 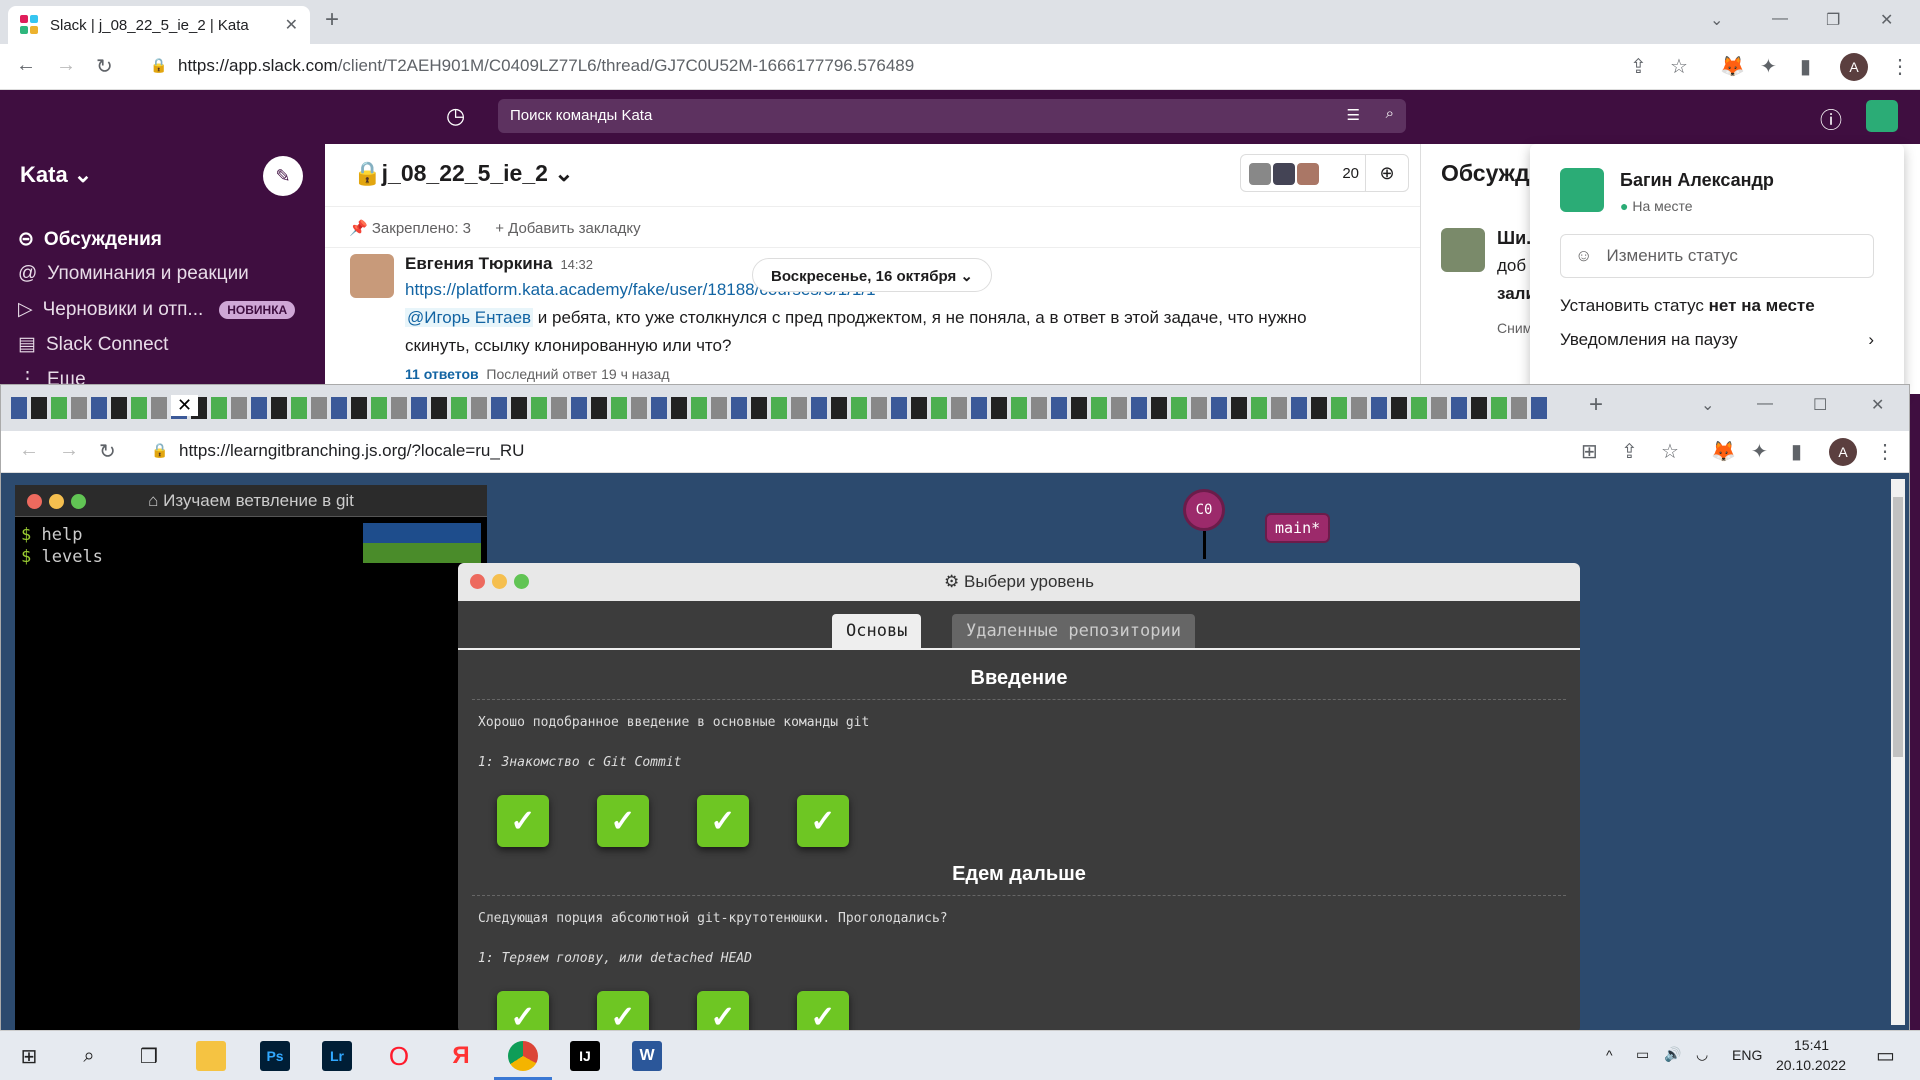 I want to click on scrollbar, so click(x=1898, y=752).